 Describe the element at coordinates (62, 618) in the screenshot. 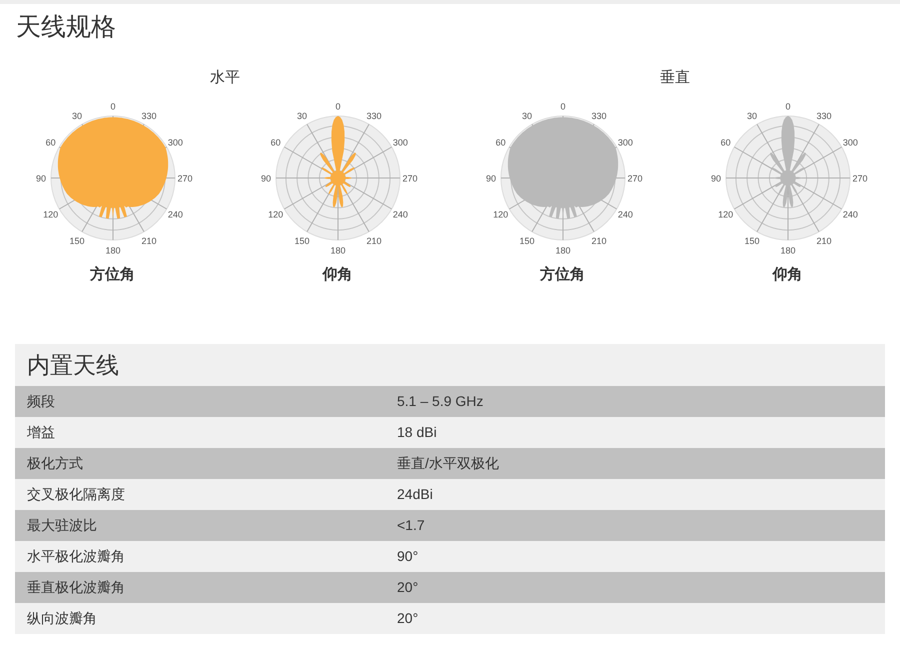

I see `table-cell-text: 纵向波瓣角` at that location.